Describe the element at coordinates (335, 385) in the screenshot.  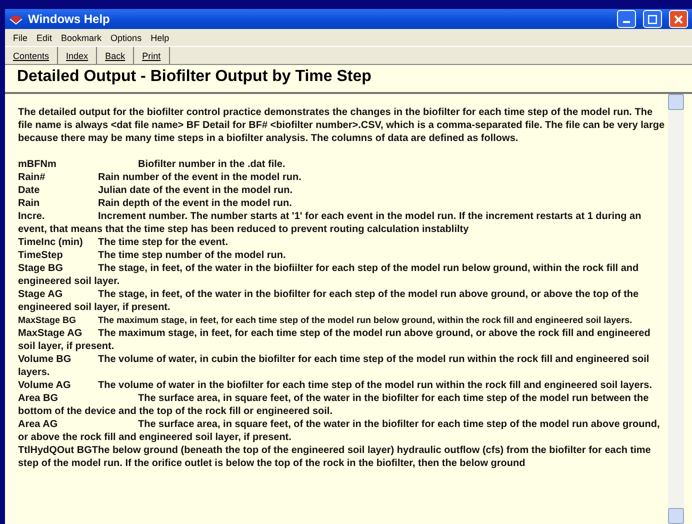
I see `field-definition: Volume AG The volume of water in the biofilter for each time step of the model run within the rock fill and engineered soil layers.` at that location.